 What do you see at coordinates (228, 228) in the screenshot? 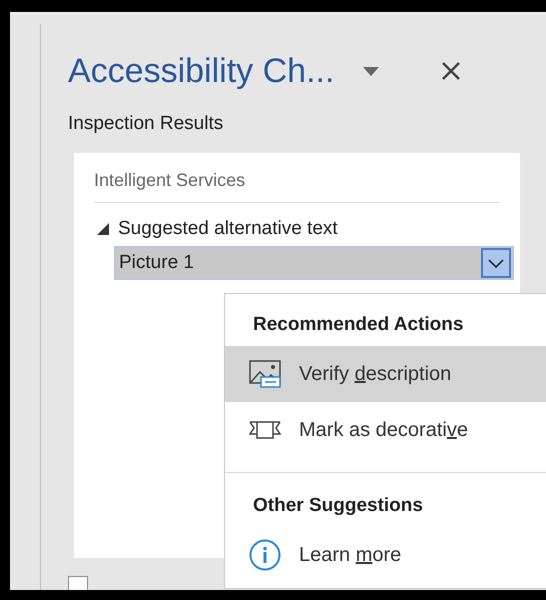
I see `tree-item: Suggested alternative text` at bounding box center [228, 228].